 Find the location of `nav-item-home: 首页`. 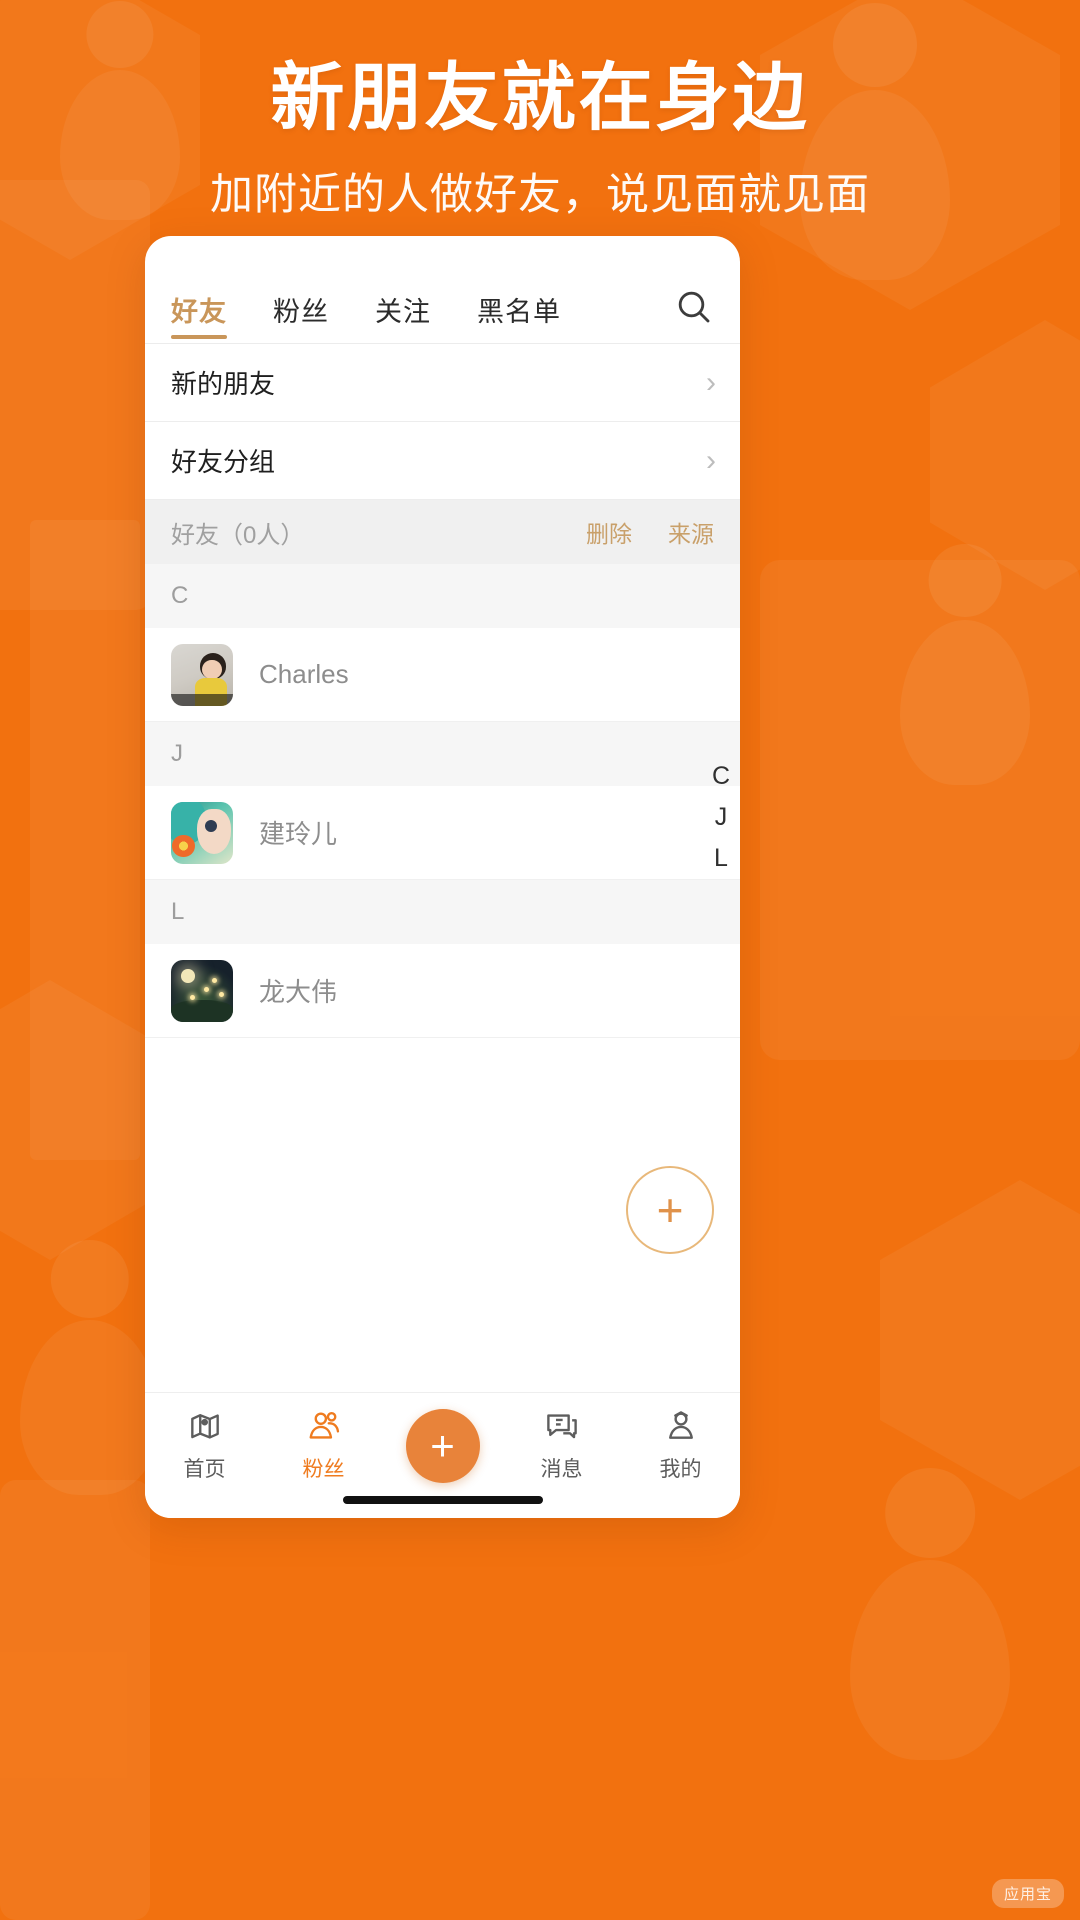

nav-item-home: 首页 is located at coordinates (204, 1445).